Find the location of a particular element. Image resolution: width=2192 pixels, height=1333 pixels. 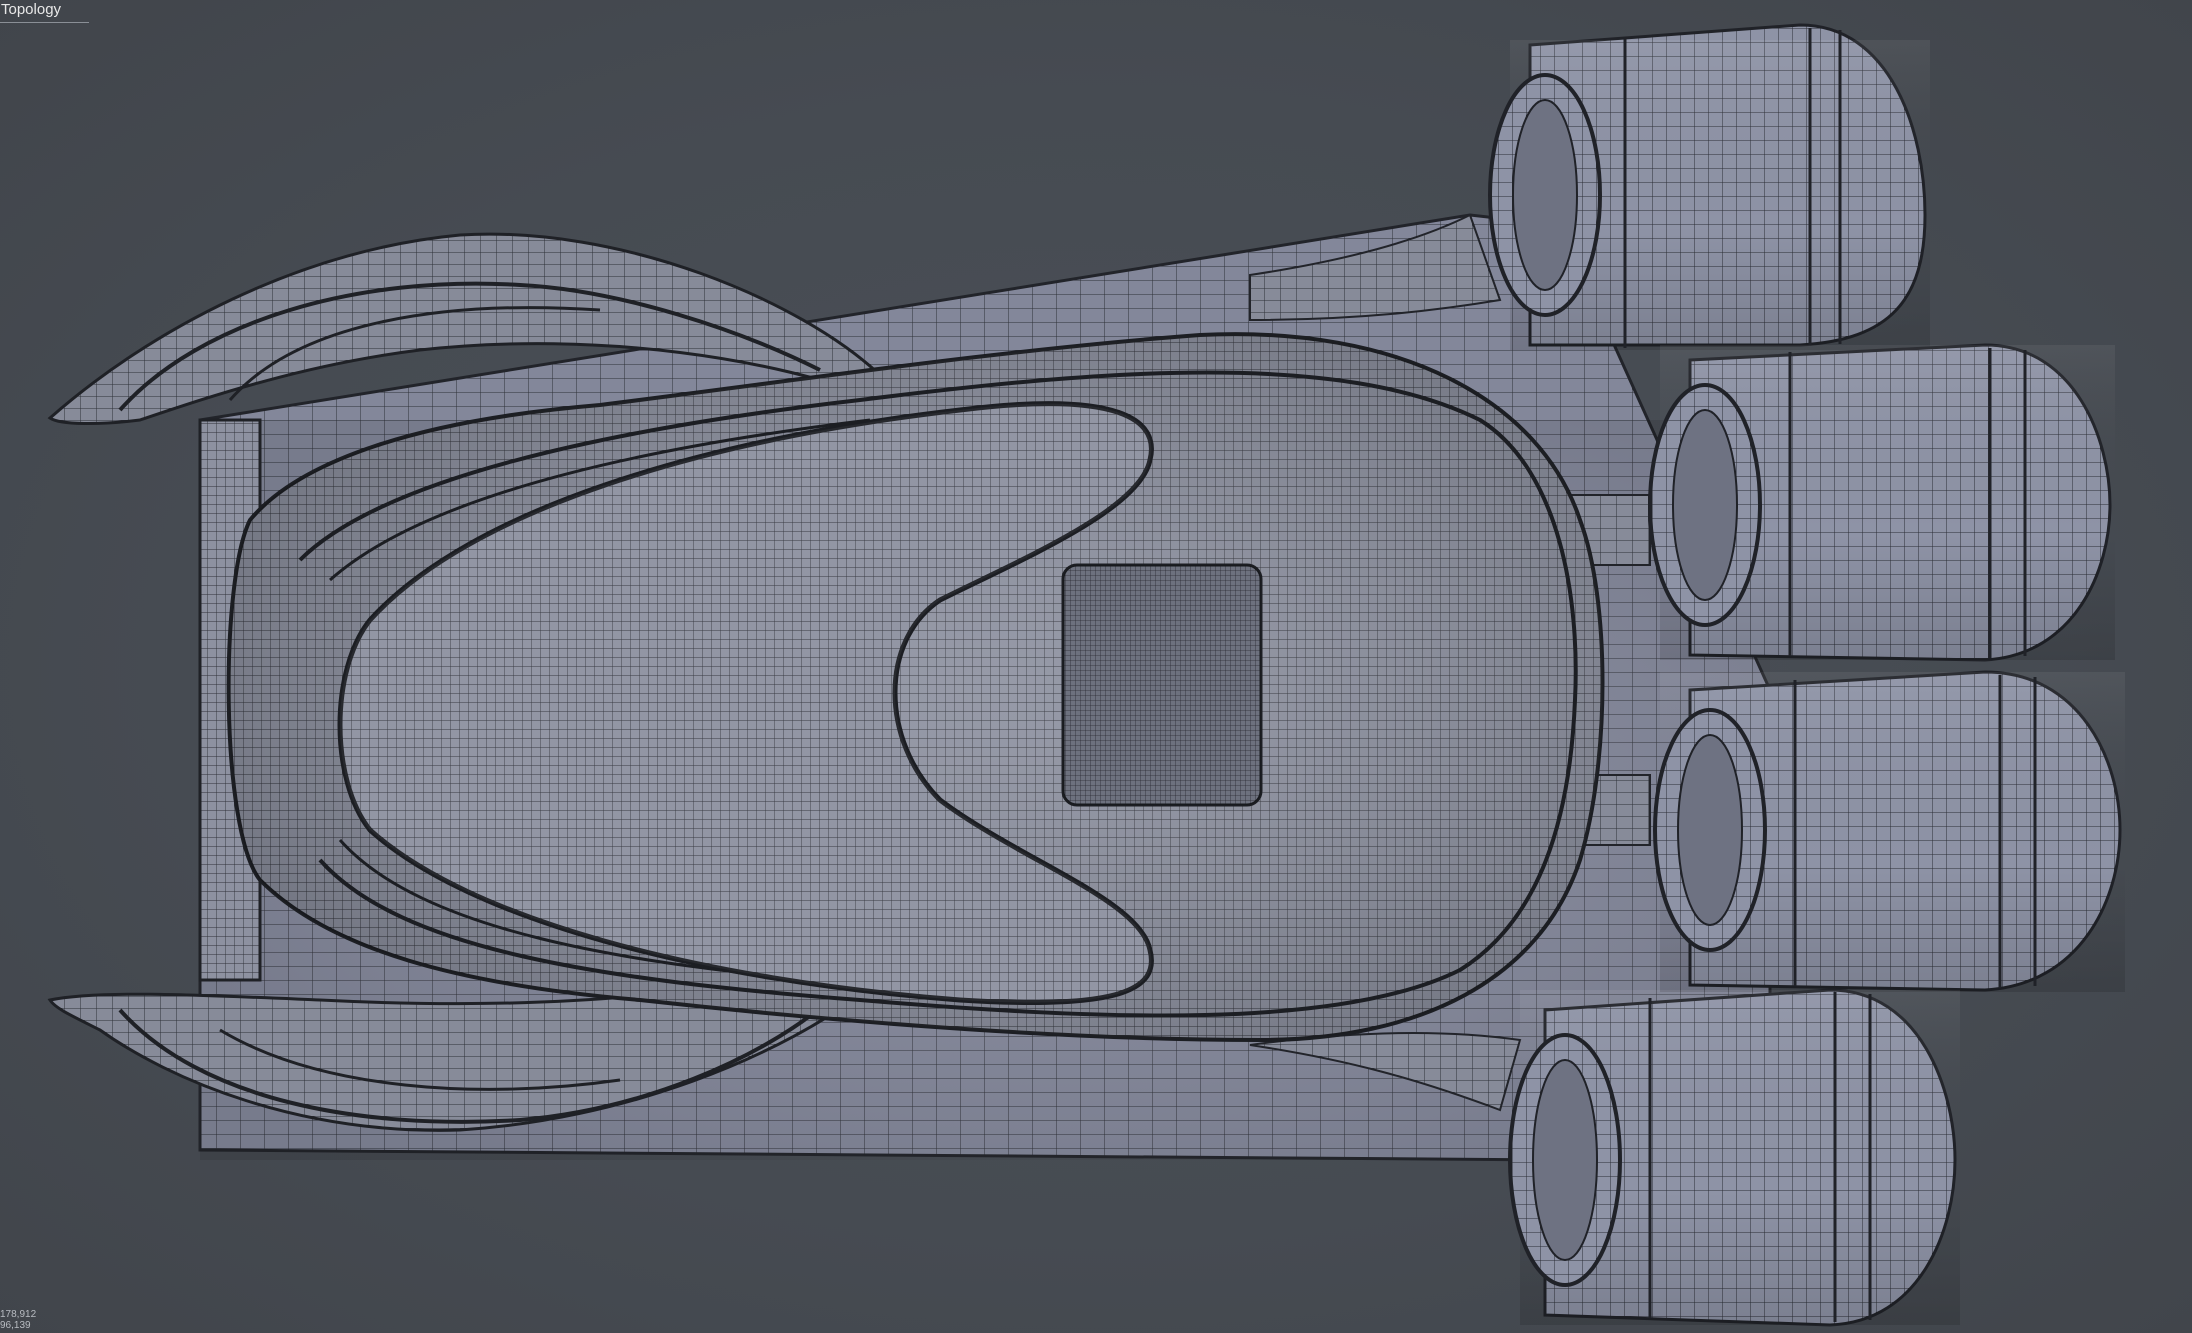

hood-scoop is located at coordinates (1162, 685).